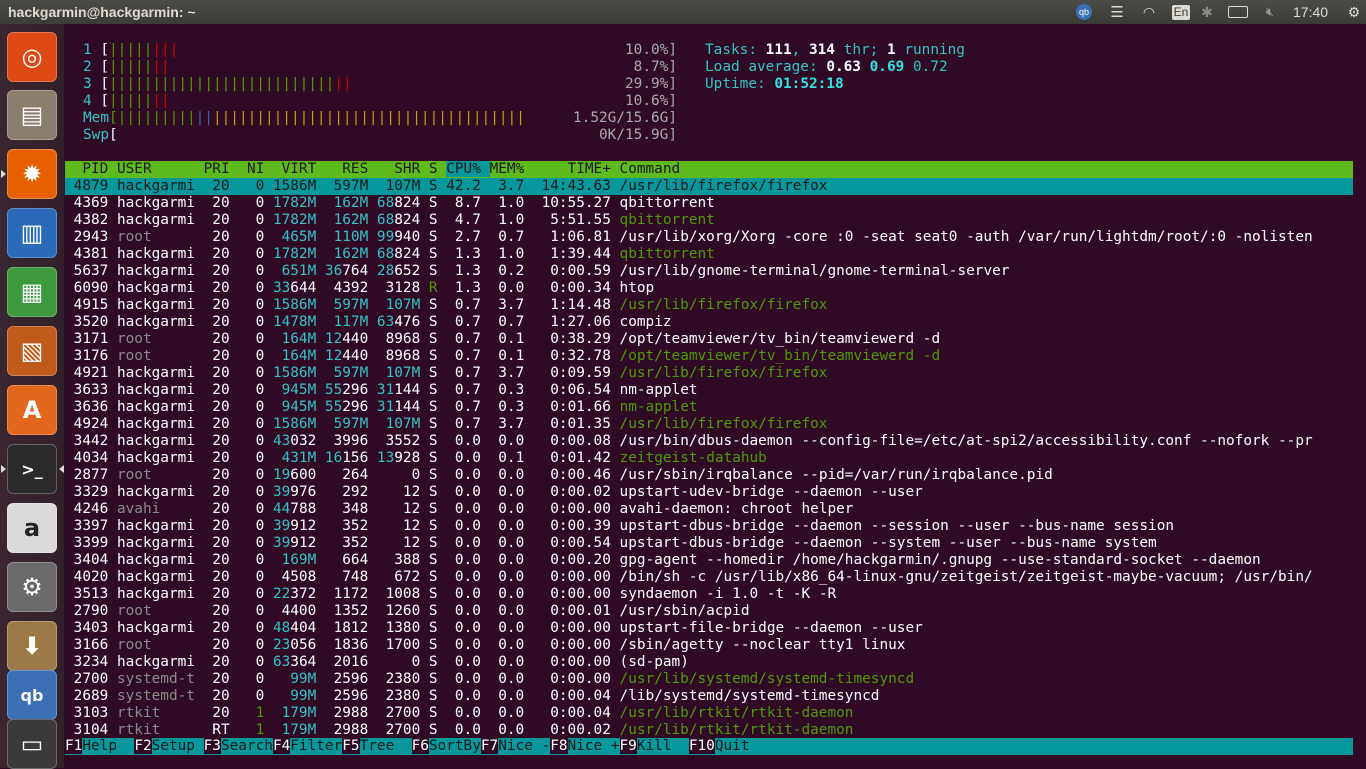 The width and height of the screenshot is (1366, 769). Describe the element at coordinates (32, 587) in the screenshot. I see `system-settings-icon: ⚙` at that location.